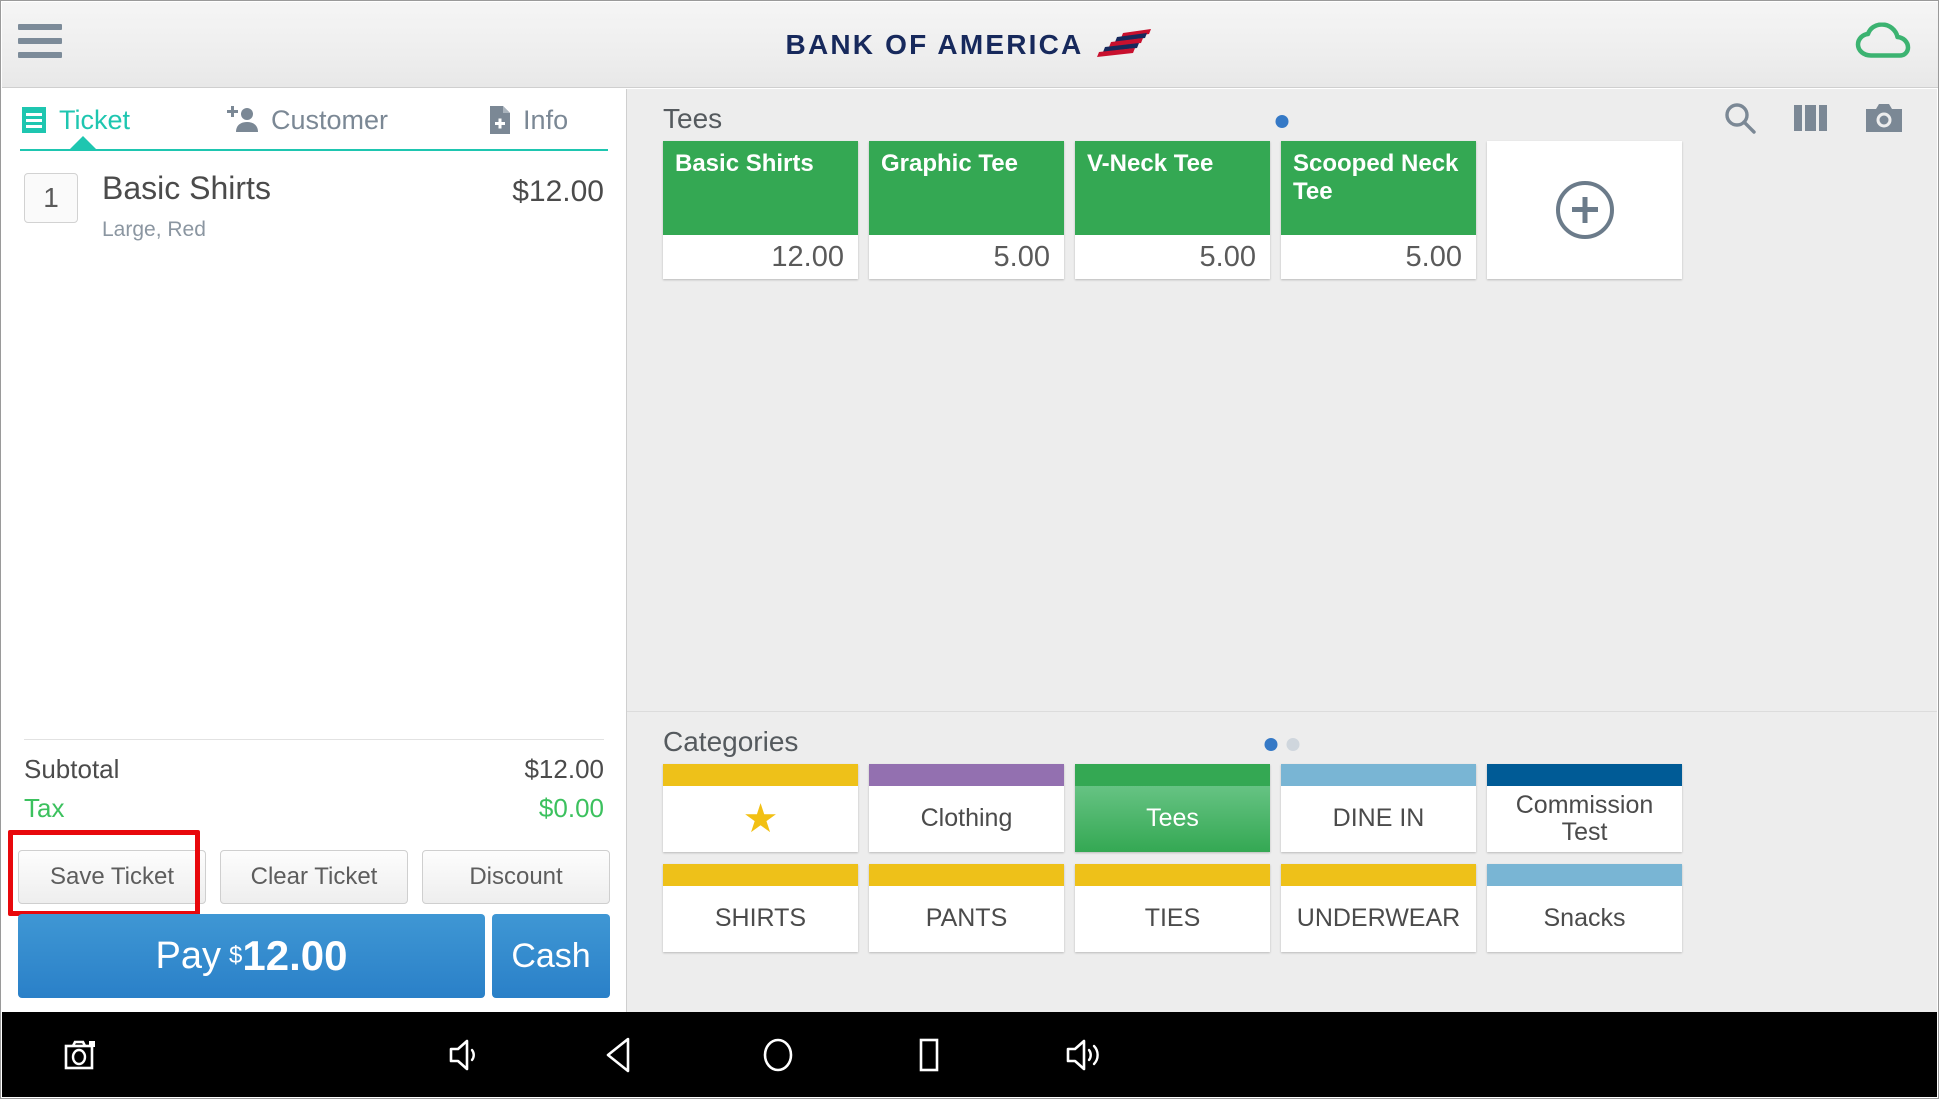 The height and width of the screenshot is (1099, 1939). What do you see at coordinates (1740, 118) in the screenshot?
I see `search-icon` at bounding box center [1740, 118].